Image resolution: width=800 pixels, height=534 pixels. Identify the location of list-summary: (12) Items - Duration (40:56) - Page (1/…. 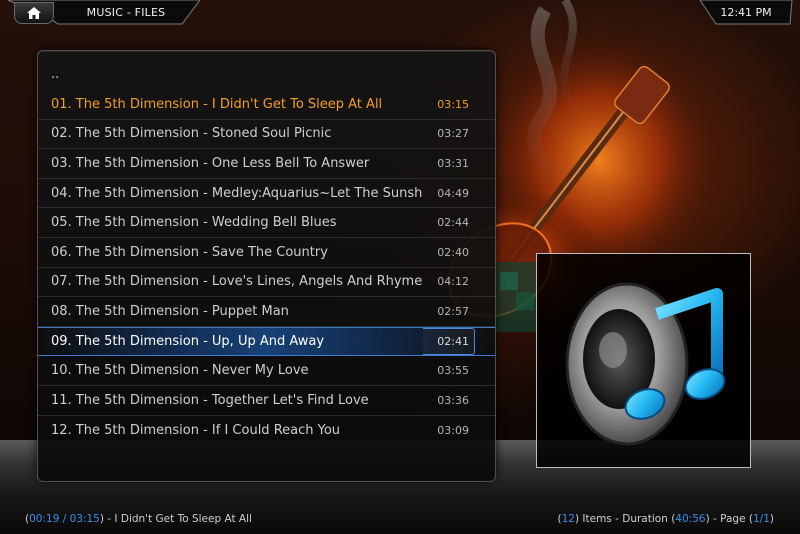
(665, 519).